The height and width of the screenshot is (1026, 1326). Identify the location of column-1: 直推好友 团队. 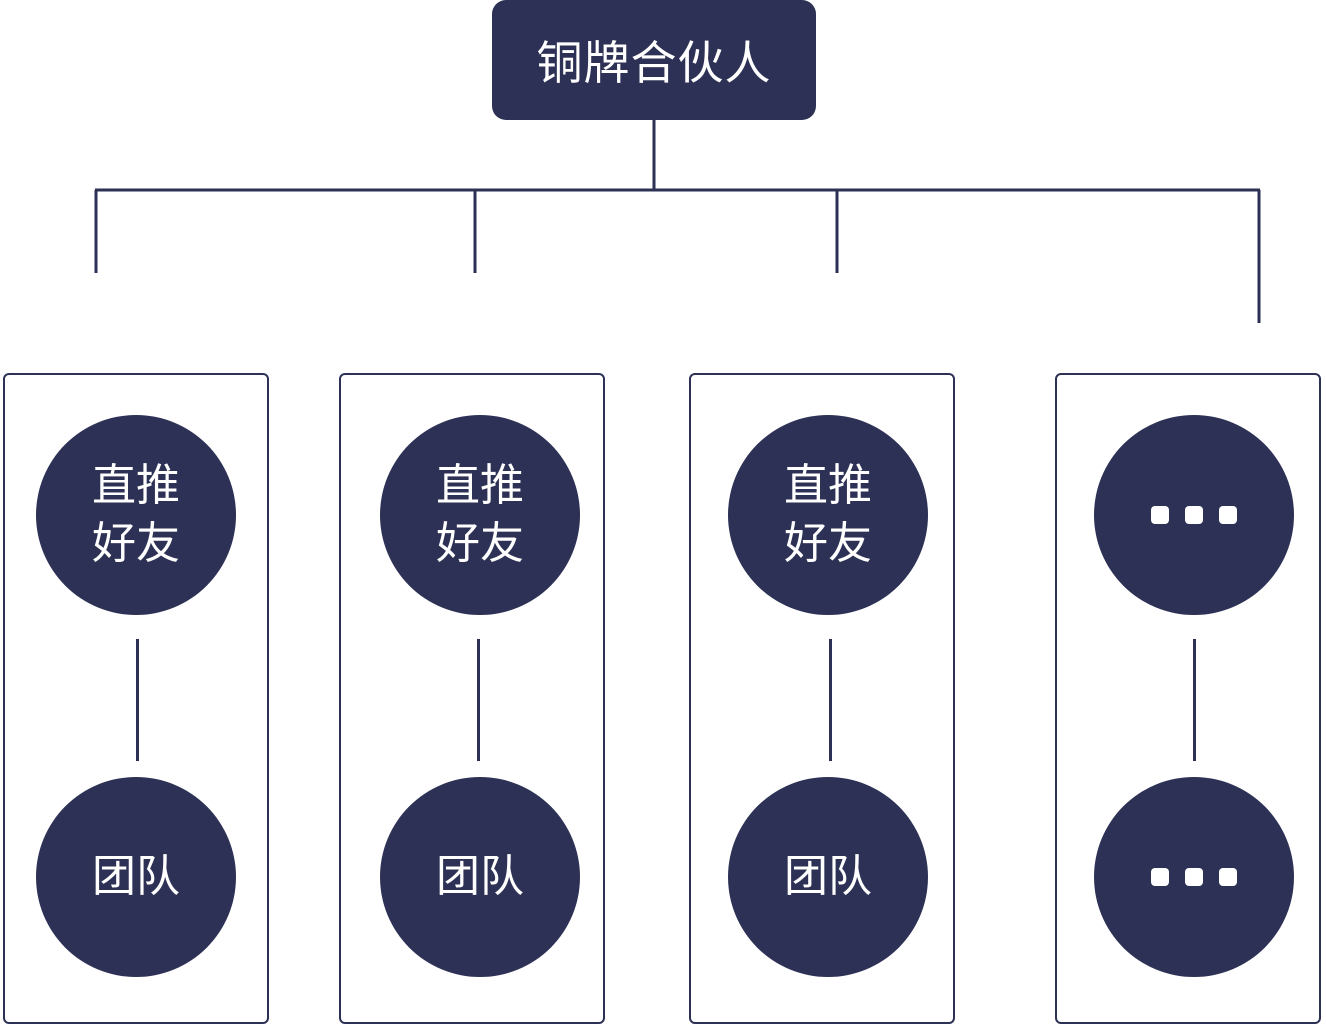
(136, 698).